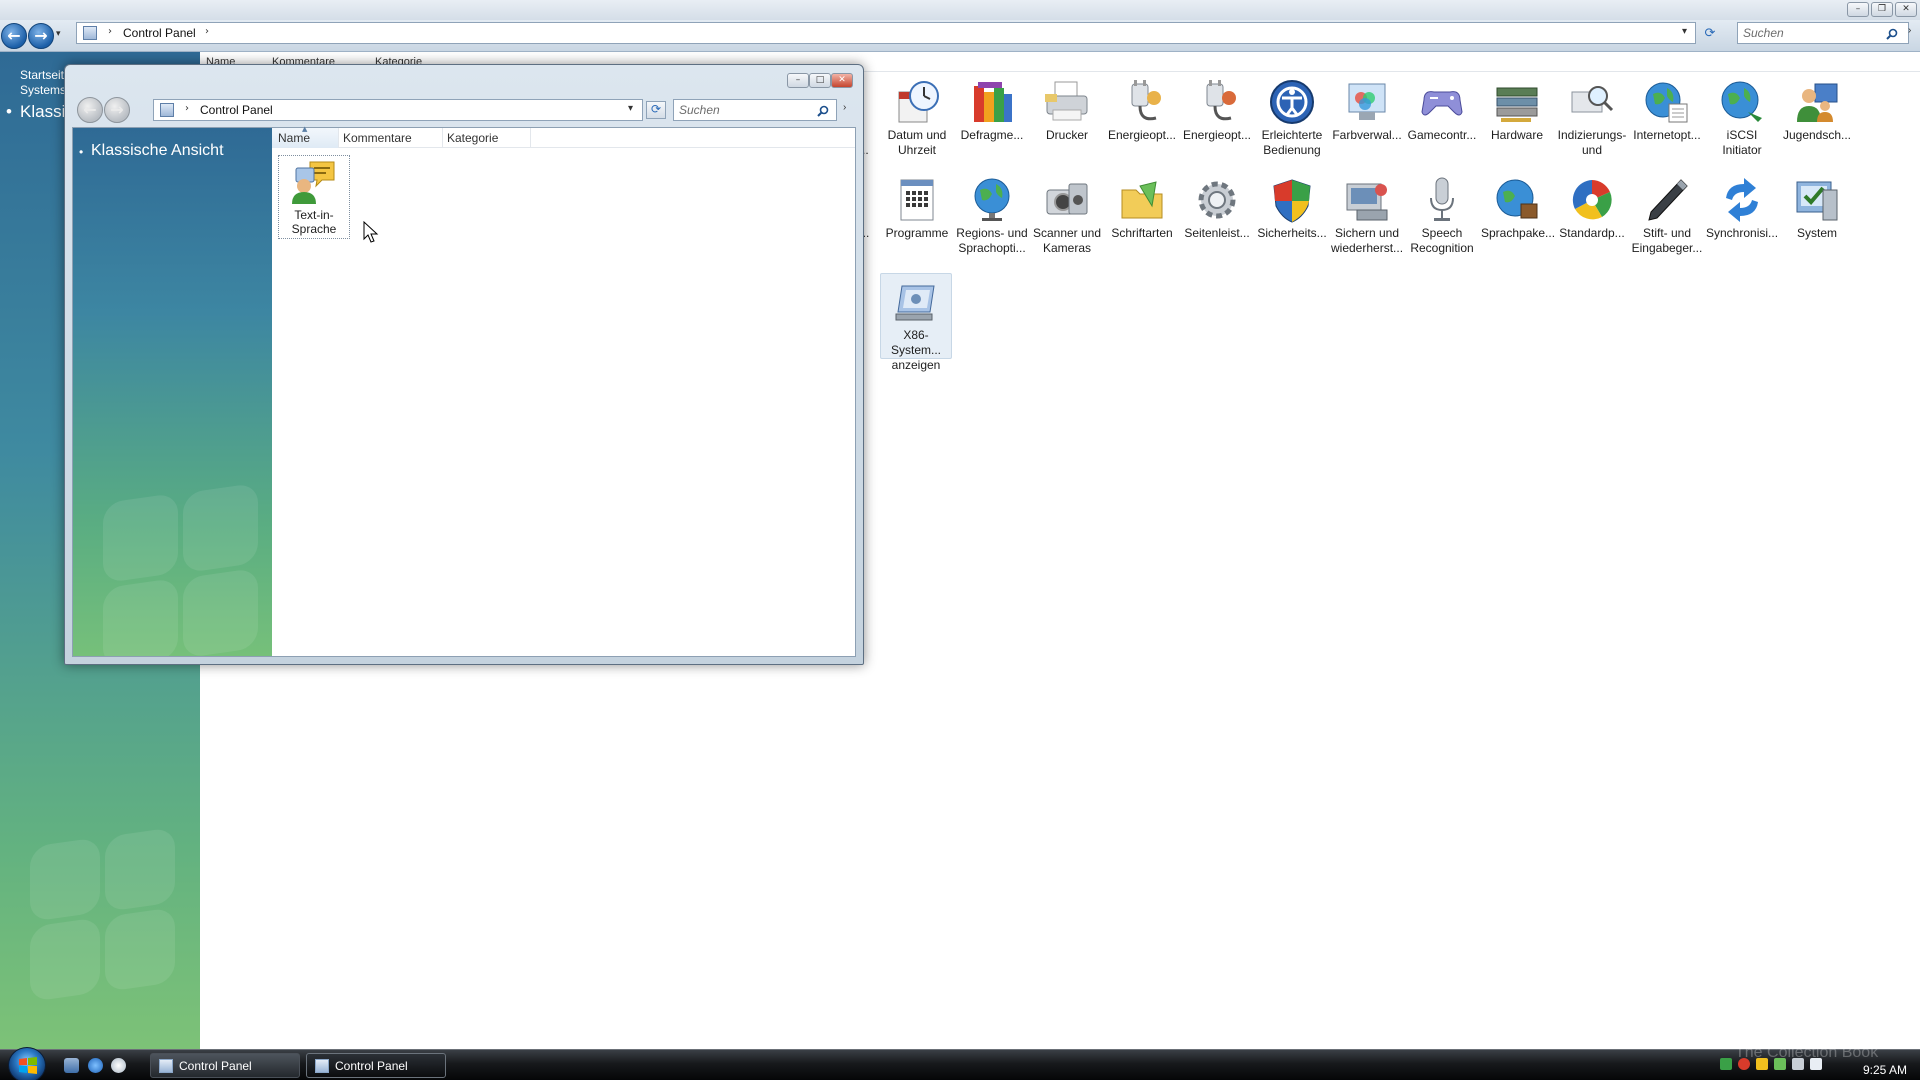  What do you see at coordinates (1067, 216) in the screenshot?
I see `cp-item-scanners-cameras: Scanner und Kameras` at bounding box center [1067, 216].